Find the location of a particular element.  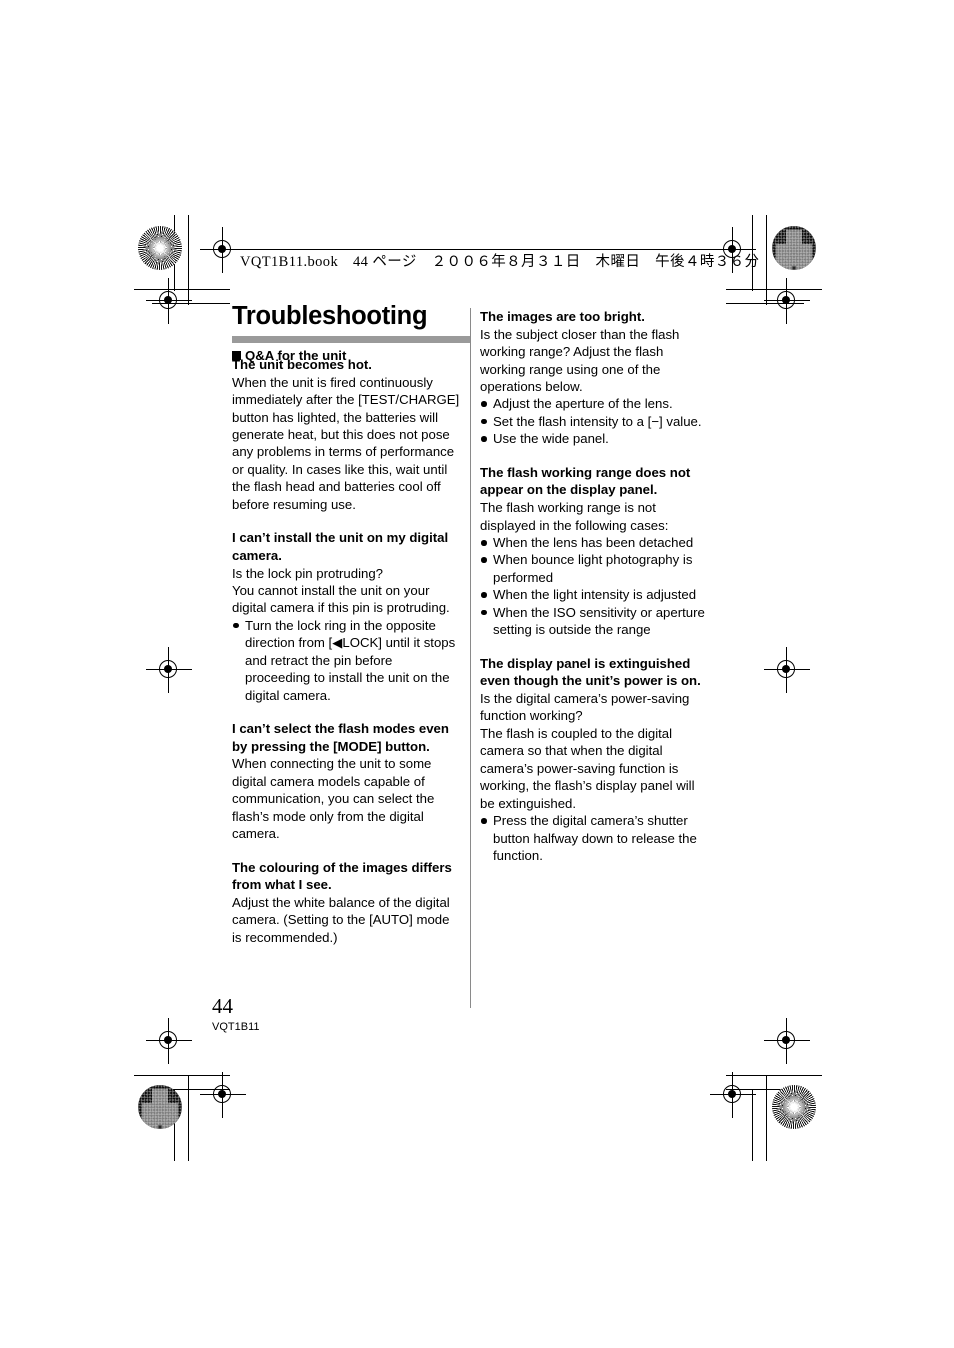

page-number: 44 is located at coordinates (222, 1006).